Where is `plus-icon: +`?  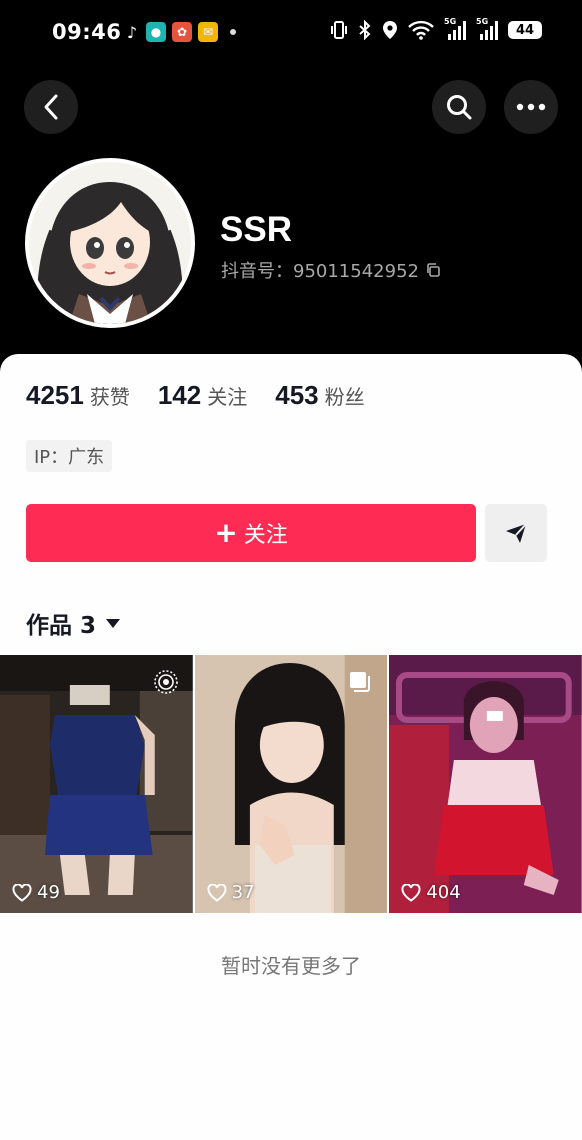 plus-icon: + is located at coordinates (226, 532).